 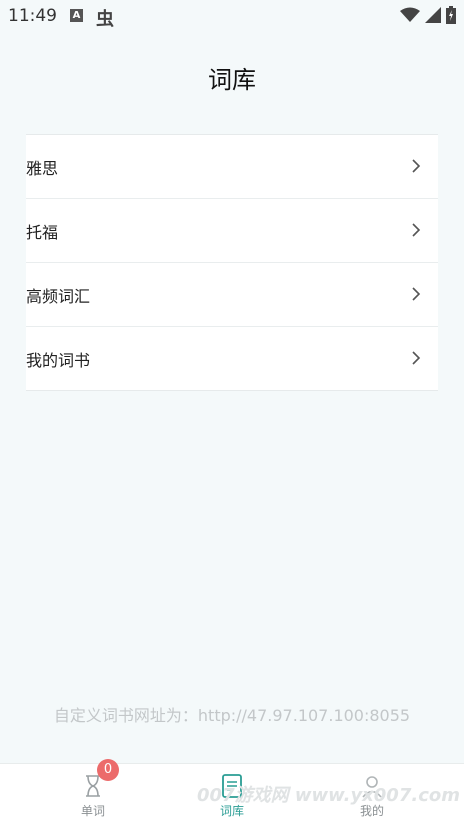 I want to click on list-item-label: 雅思, so click(x=42, y=168).